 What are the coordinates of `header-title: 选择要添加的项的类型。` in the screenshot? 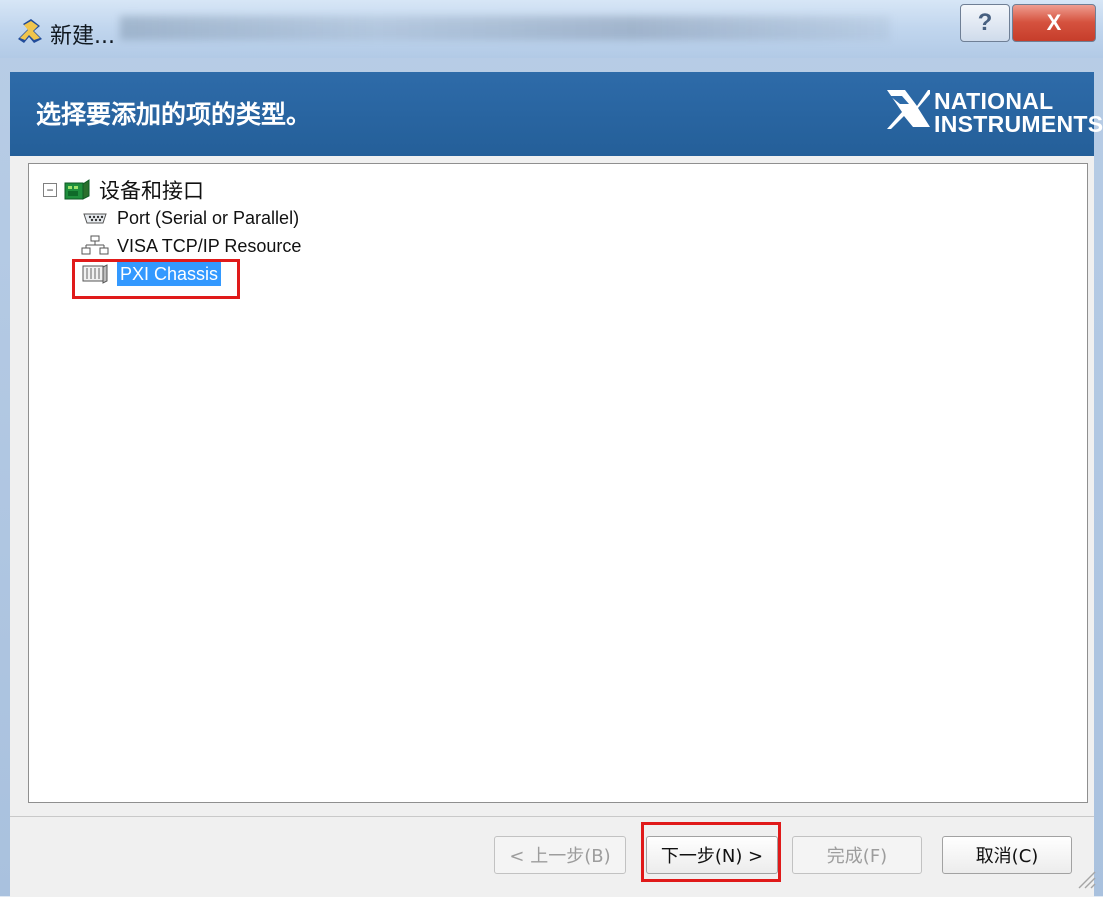 It's located at (174, 114).